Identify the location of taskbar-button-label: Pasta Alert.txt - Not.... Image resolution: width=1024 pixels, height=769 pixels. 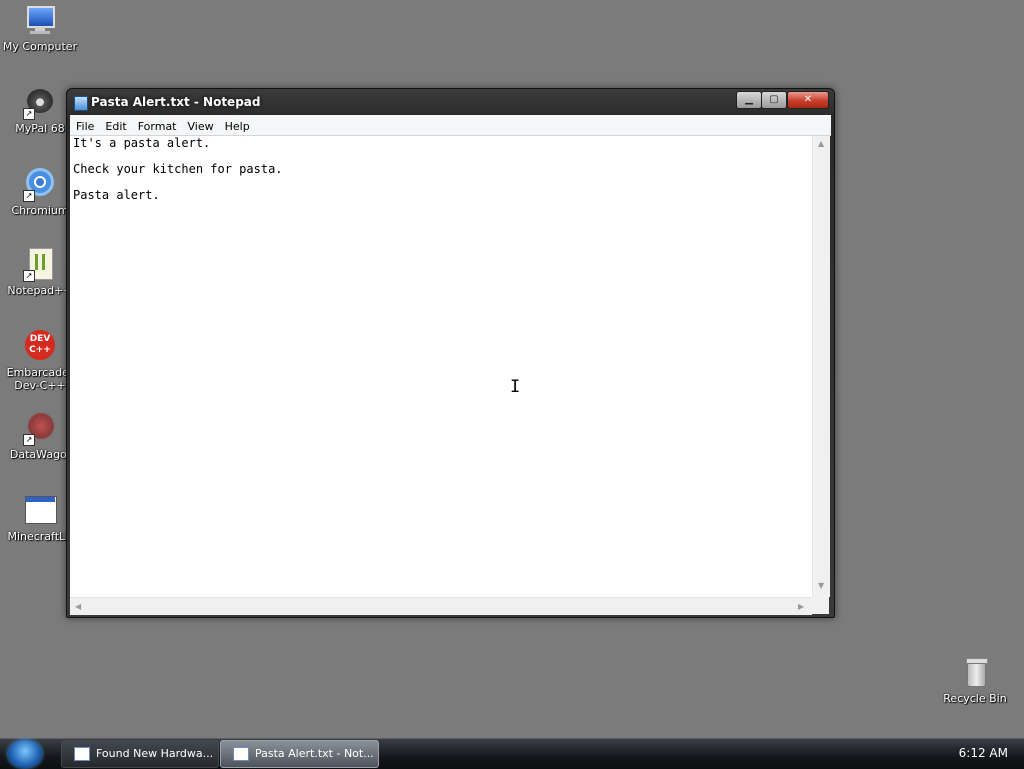
(314, 753).